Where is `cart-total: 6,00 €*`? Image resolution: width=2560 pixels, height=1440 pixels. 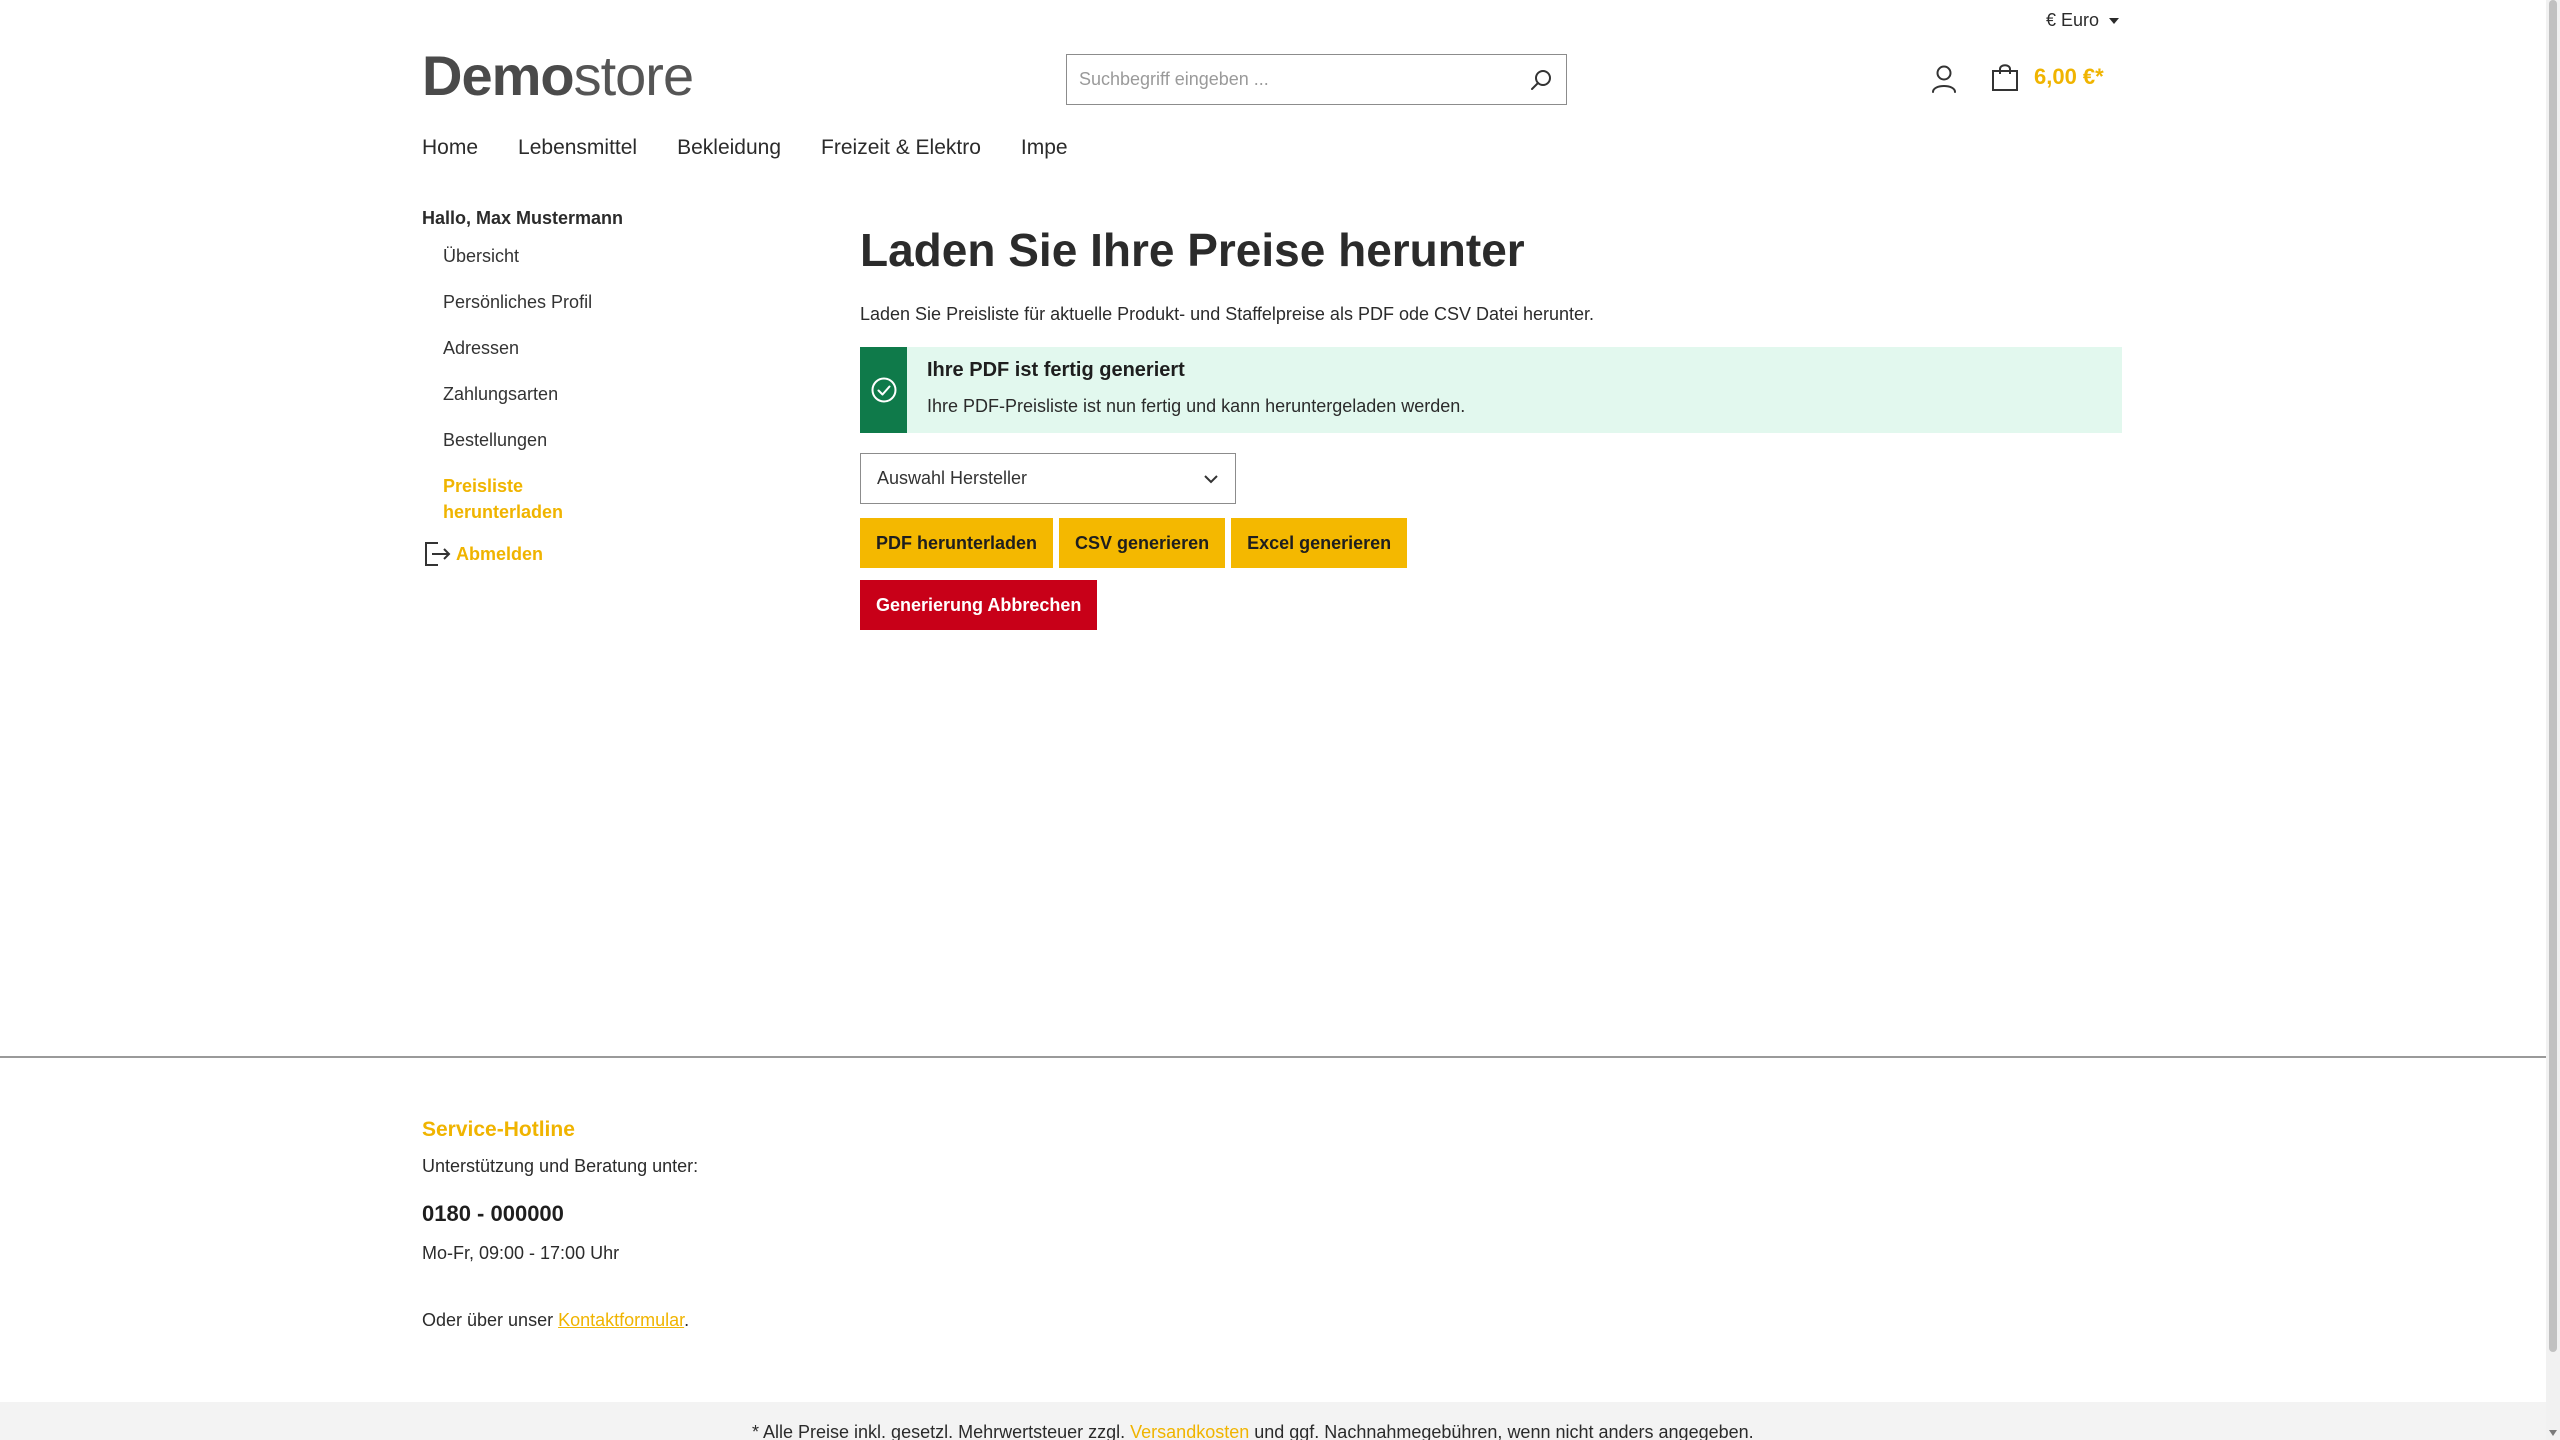 cart-total: 6,00 €* is located at coordinates (2069, 76).